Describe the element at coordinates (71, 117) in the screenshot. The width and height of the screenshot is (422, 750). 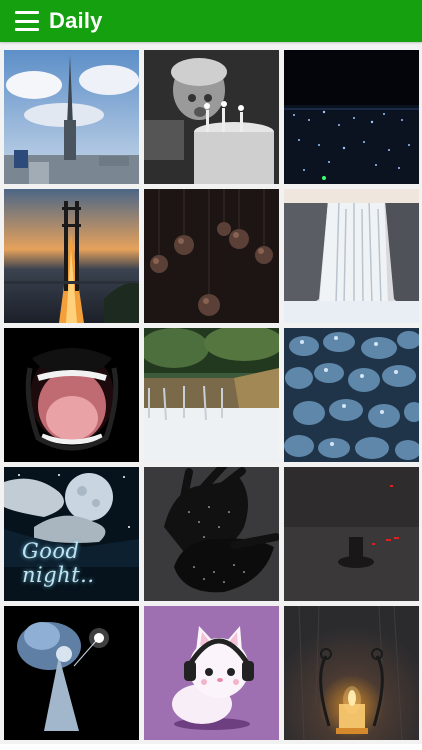
I see `image-tile-skyscraper` at that location.